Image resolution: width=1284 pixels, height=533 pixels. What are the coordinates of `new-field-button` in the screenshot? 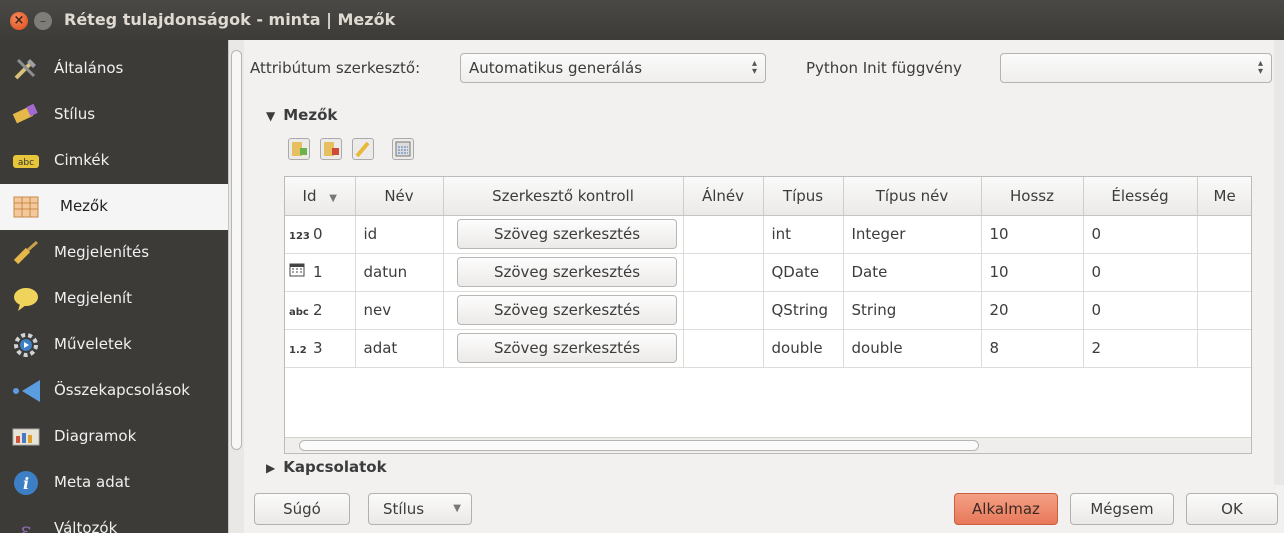 It's located at (299, 149).